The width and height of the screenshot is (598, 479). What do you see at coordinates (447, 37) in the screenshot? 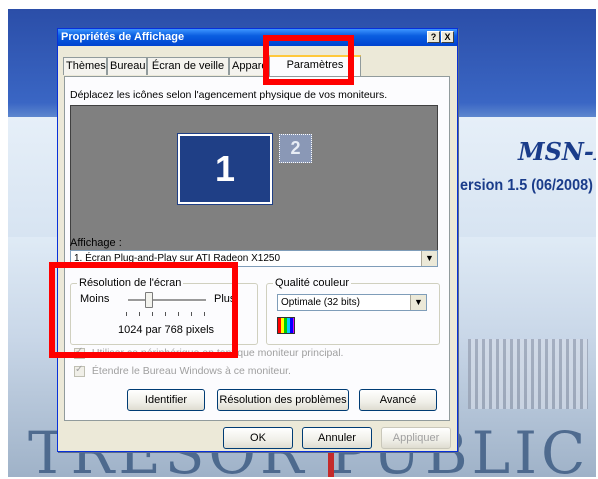
I see `close-button: X` at bounding box center [447, 37].